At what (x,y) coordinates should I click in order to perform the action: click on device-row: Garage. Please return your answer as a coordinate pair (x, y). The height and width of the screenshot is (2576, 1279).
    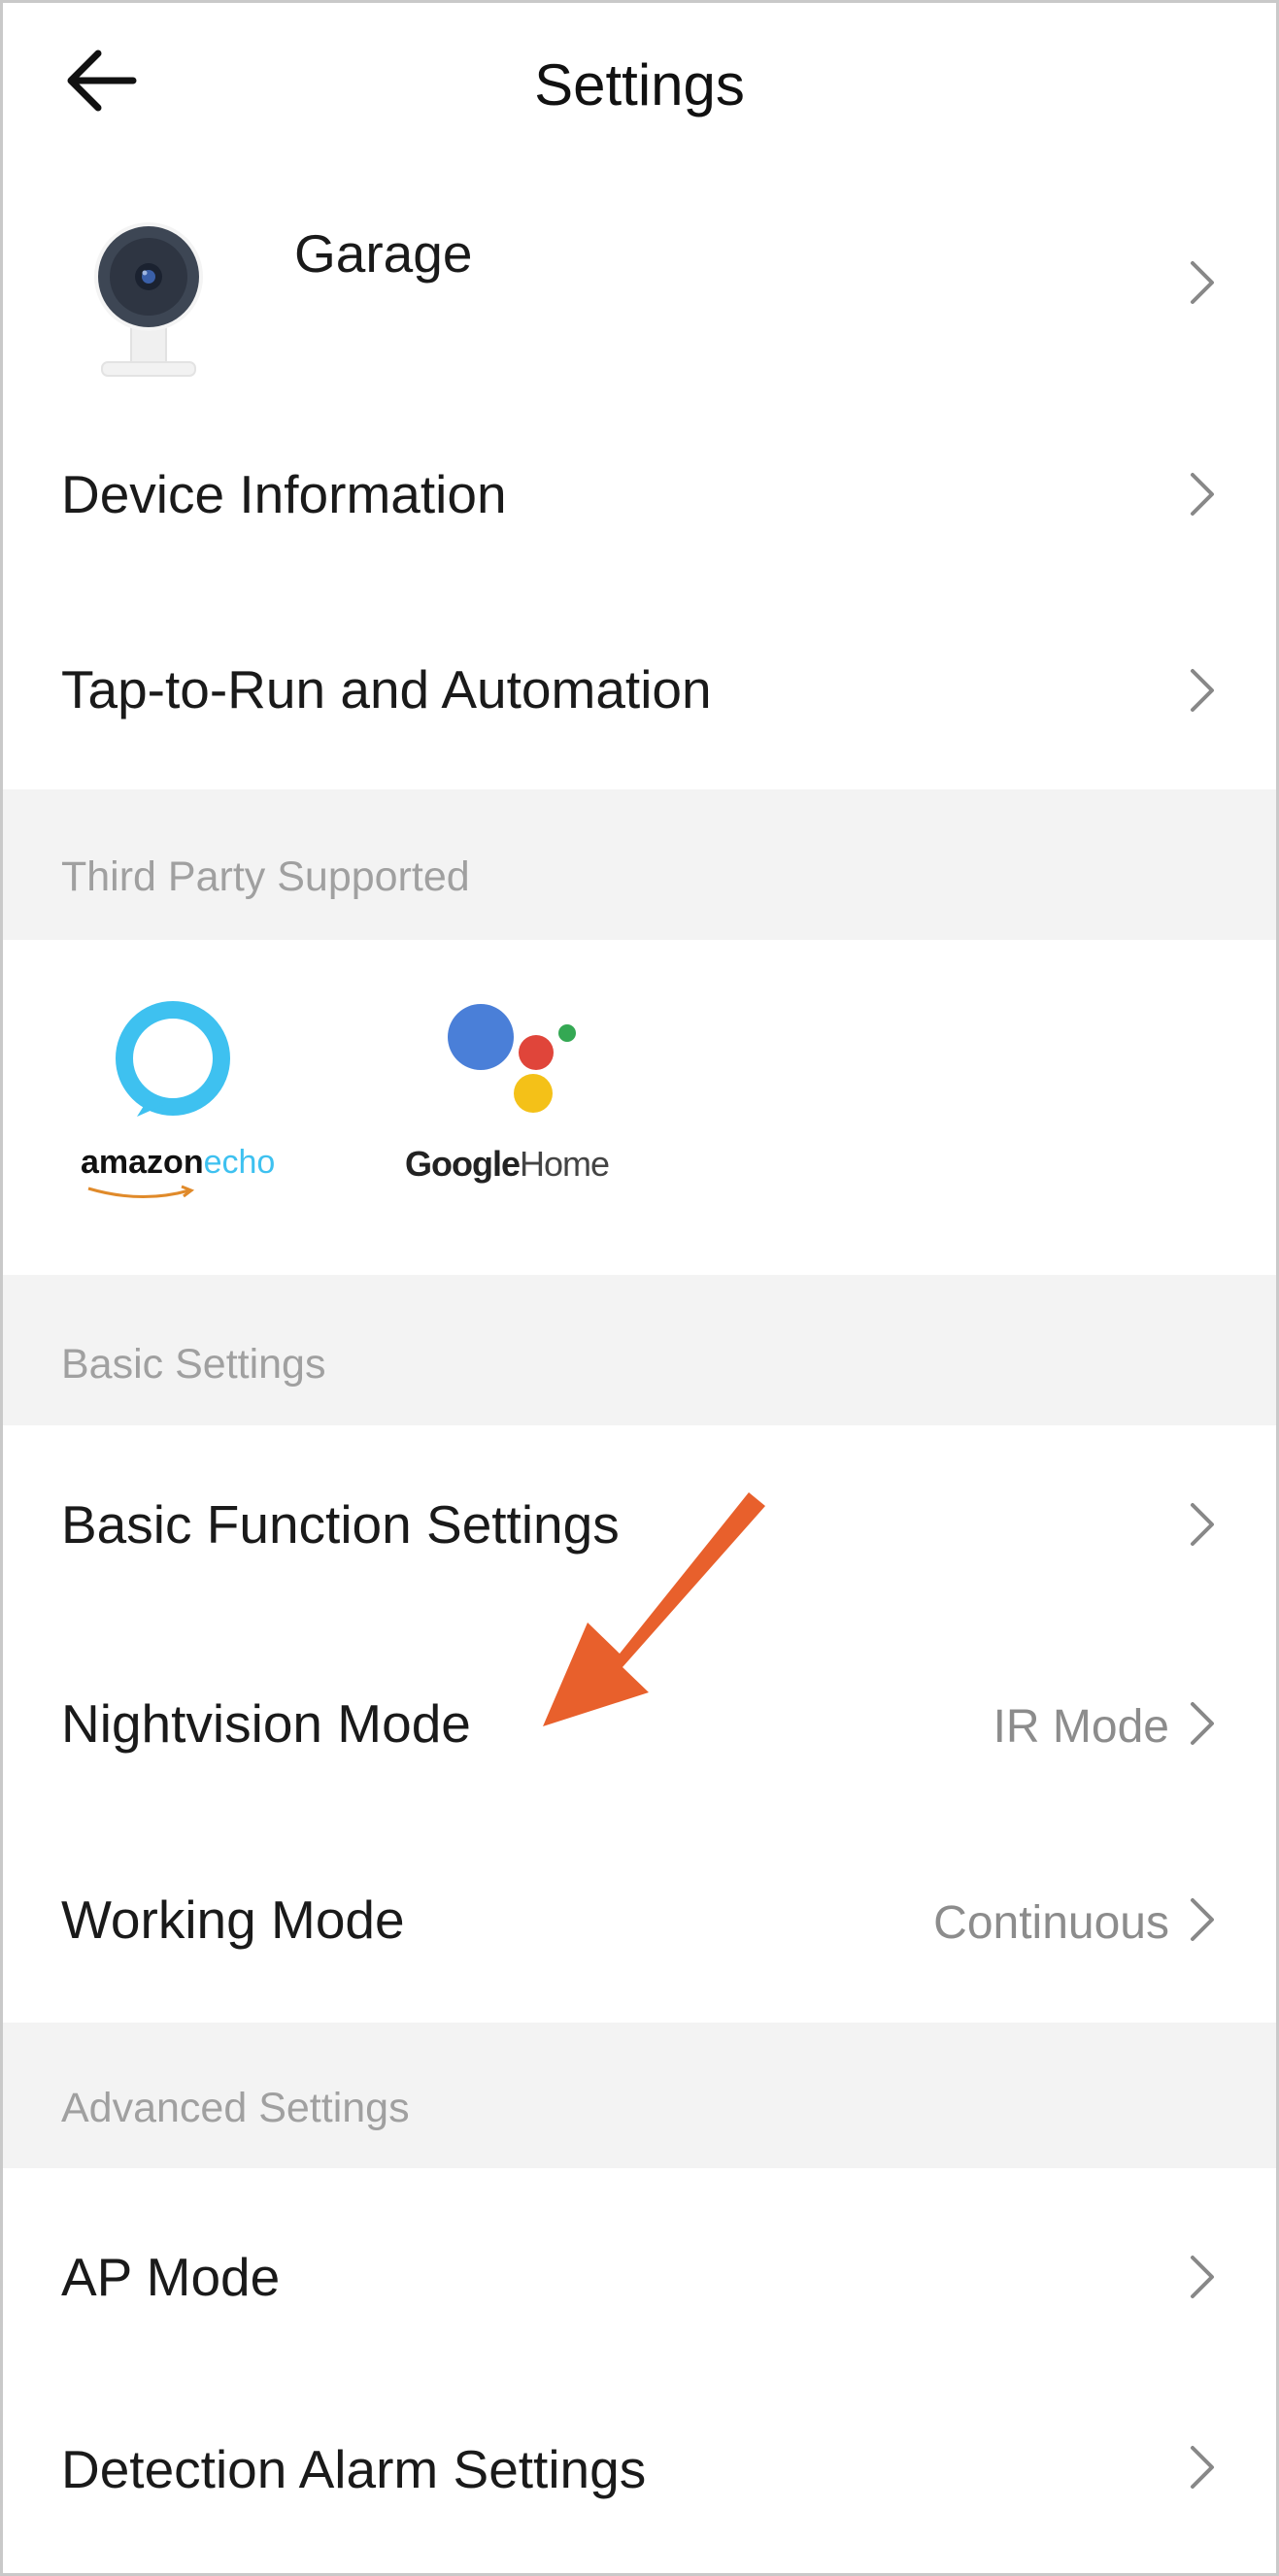
    Looking at the image, I should click on (639, 304).